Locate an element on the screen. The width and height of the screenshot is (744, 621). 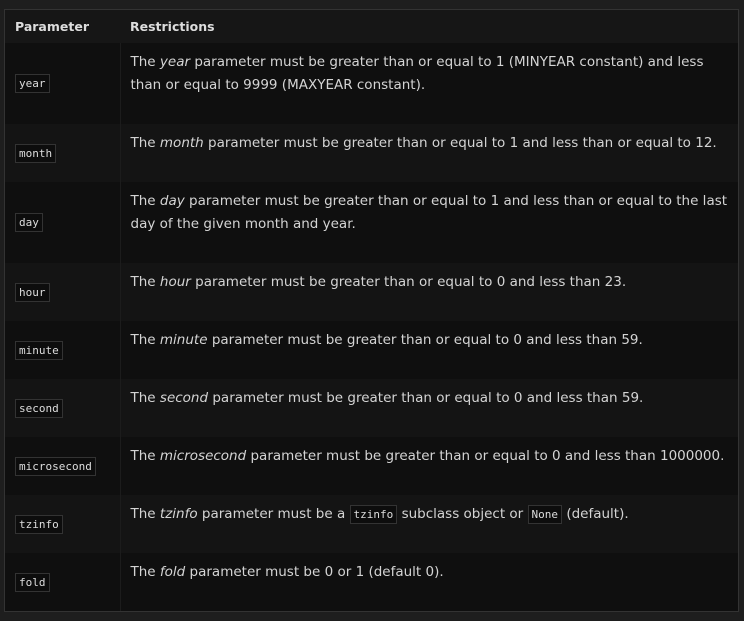
parameter-cell: day is located at coordinates (63, 222).